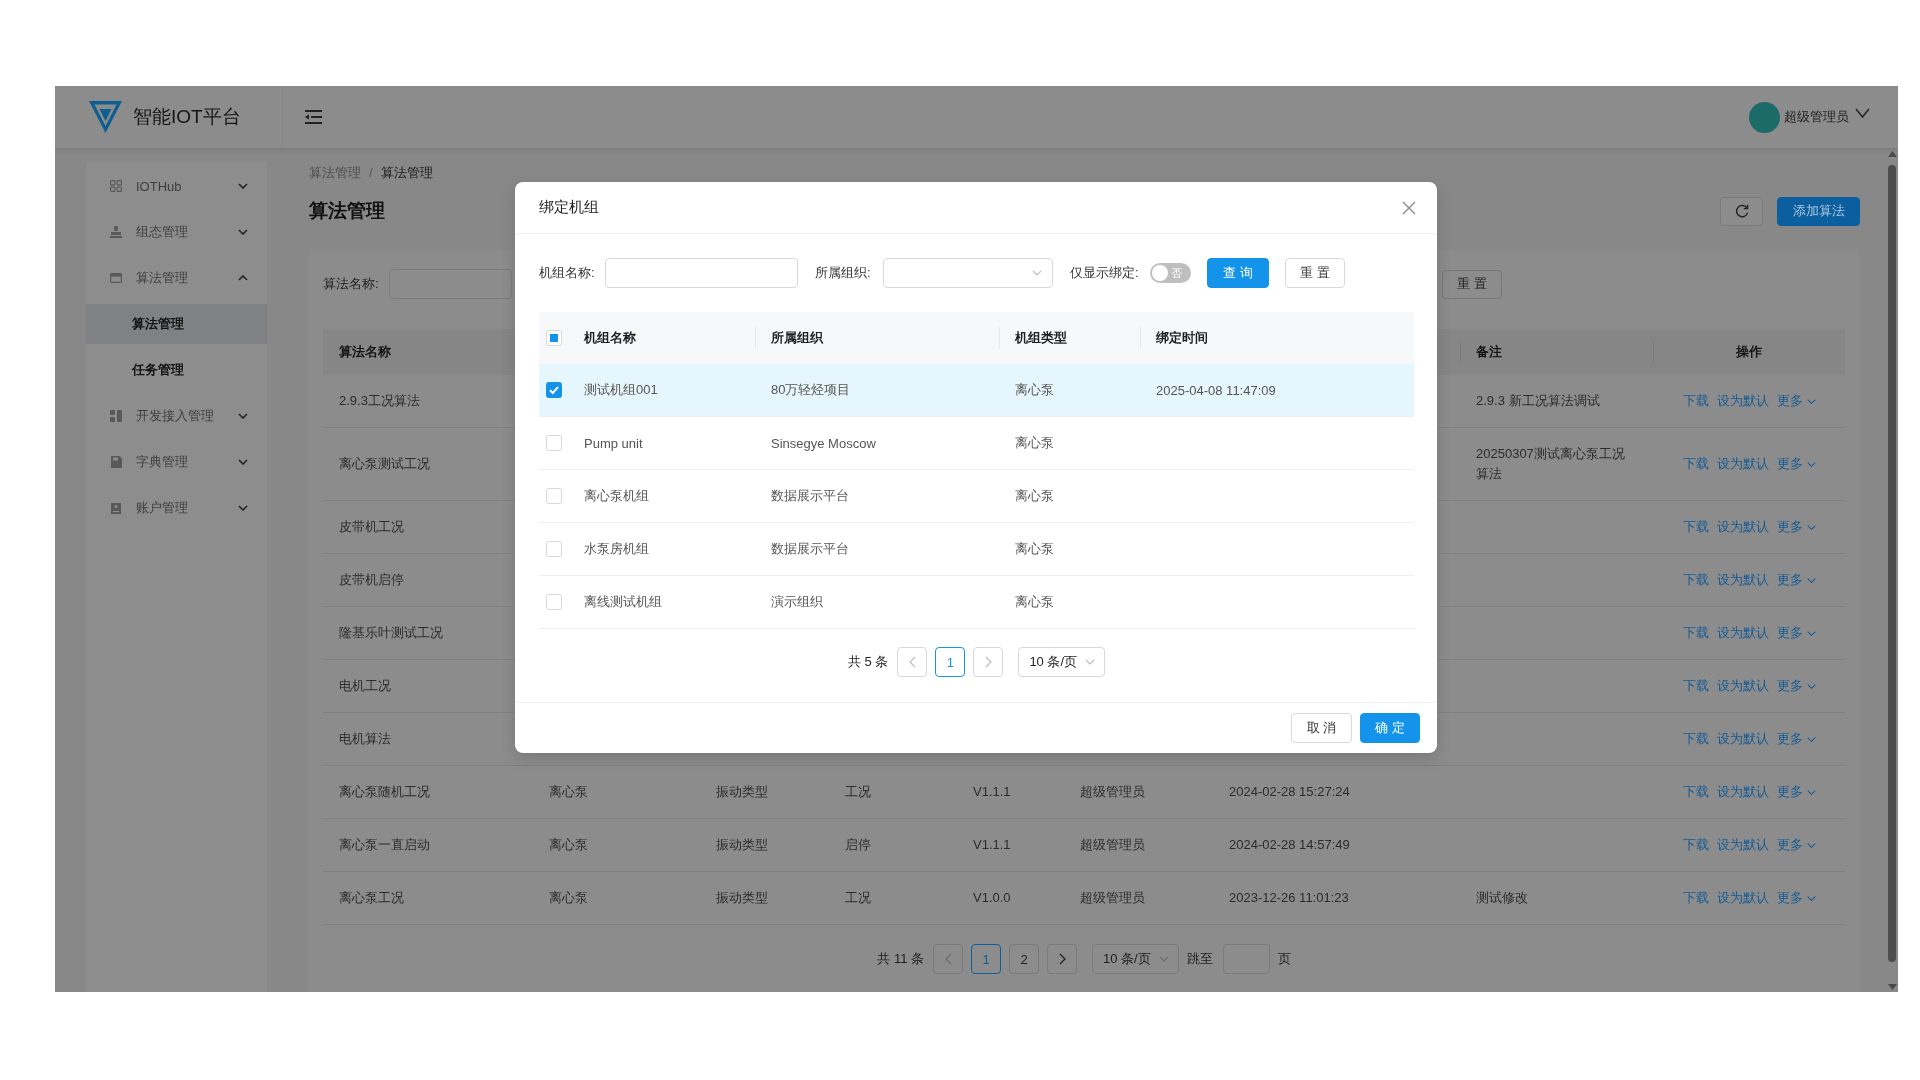 The height and width of the screenshot is (1080, 1920). I want to click on contact-card-icon, so click(116, 508).